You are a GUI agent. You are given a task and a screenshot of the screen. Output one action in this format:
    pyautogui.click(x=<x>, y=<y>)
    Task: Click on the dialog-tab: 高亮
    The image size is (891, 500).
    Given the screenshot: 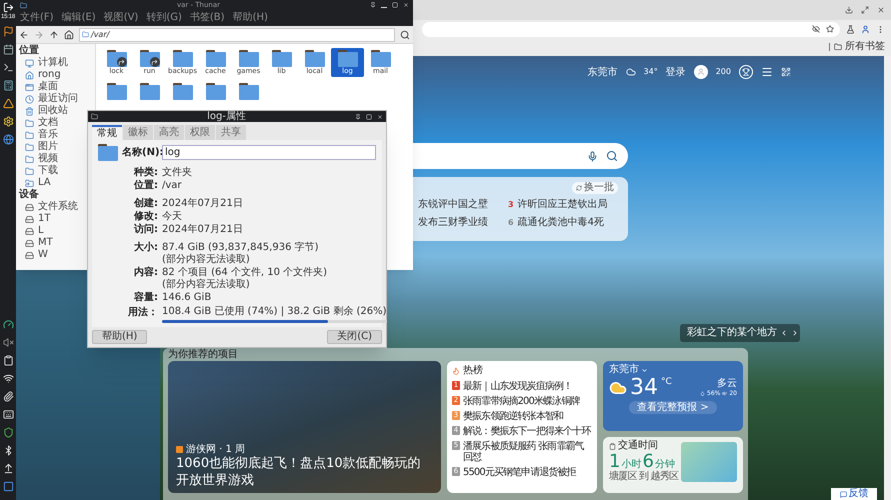 What is the action you would take?
    pyautogui.click(x=169, y=132)
    